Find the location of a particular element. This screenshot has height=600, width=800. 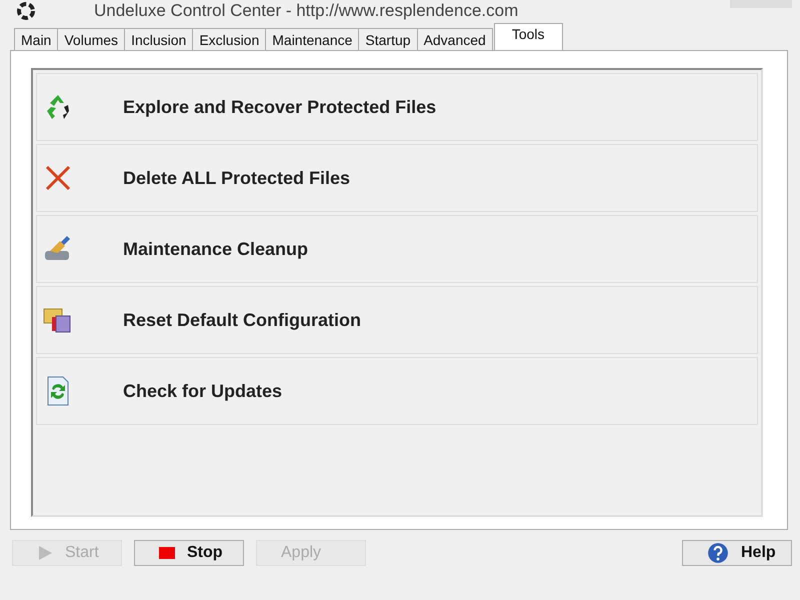

tool-button: Reset Default Configuration is located at coordinates (397, 320).